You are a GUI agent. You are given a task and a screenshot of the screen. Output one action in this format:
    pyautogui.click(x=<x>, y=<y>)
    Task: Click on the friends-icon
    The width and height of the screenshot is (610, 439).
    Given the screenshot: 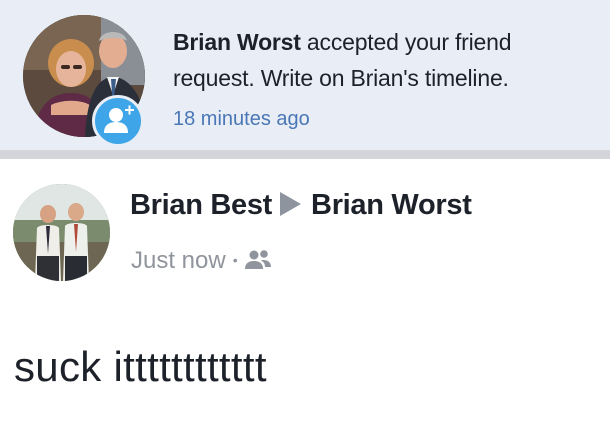 What is the action you would take?
    pyautogui.click(x=258, y=263)
    